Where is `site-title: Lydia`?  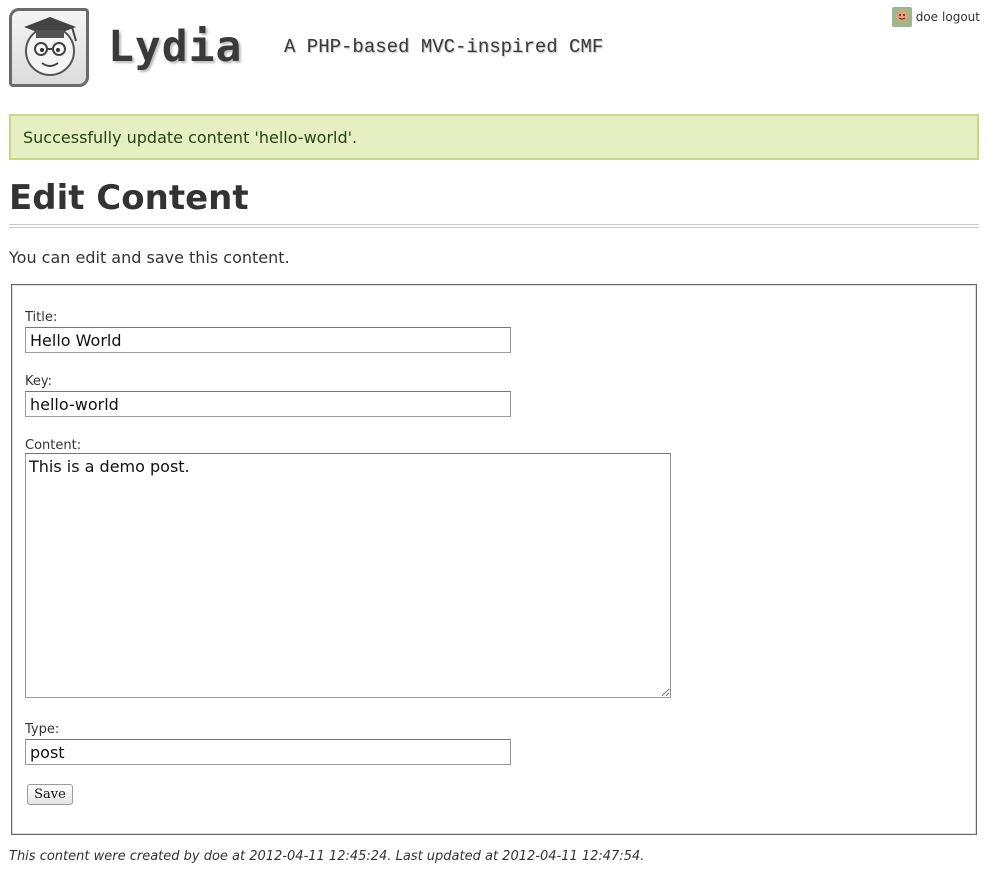
site-title: Lydia is located at coordinates (175, 47).